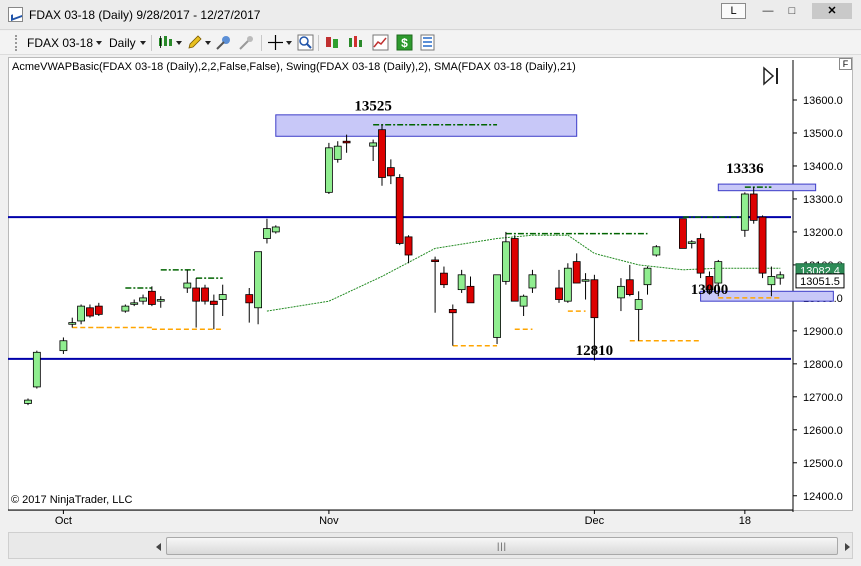 Image resolution: width=861 pixels, height=566 pixels. What do you see at coordinates (63, 521) in the screenshot?
I see `x-tick-label: Oct` at bounding box center [63, 521].